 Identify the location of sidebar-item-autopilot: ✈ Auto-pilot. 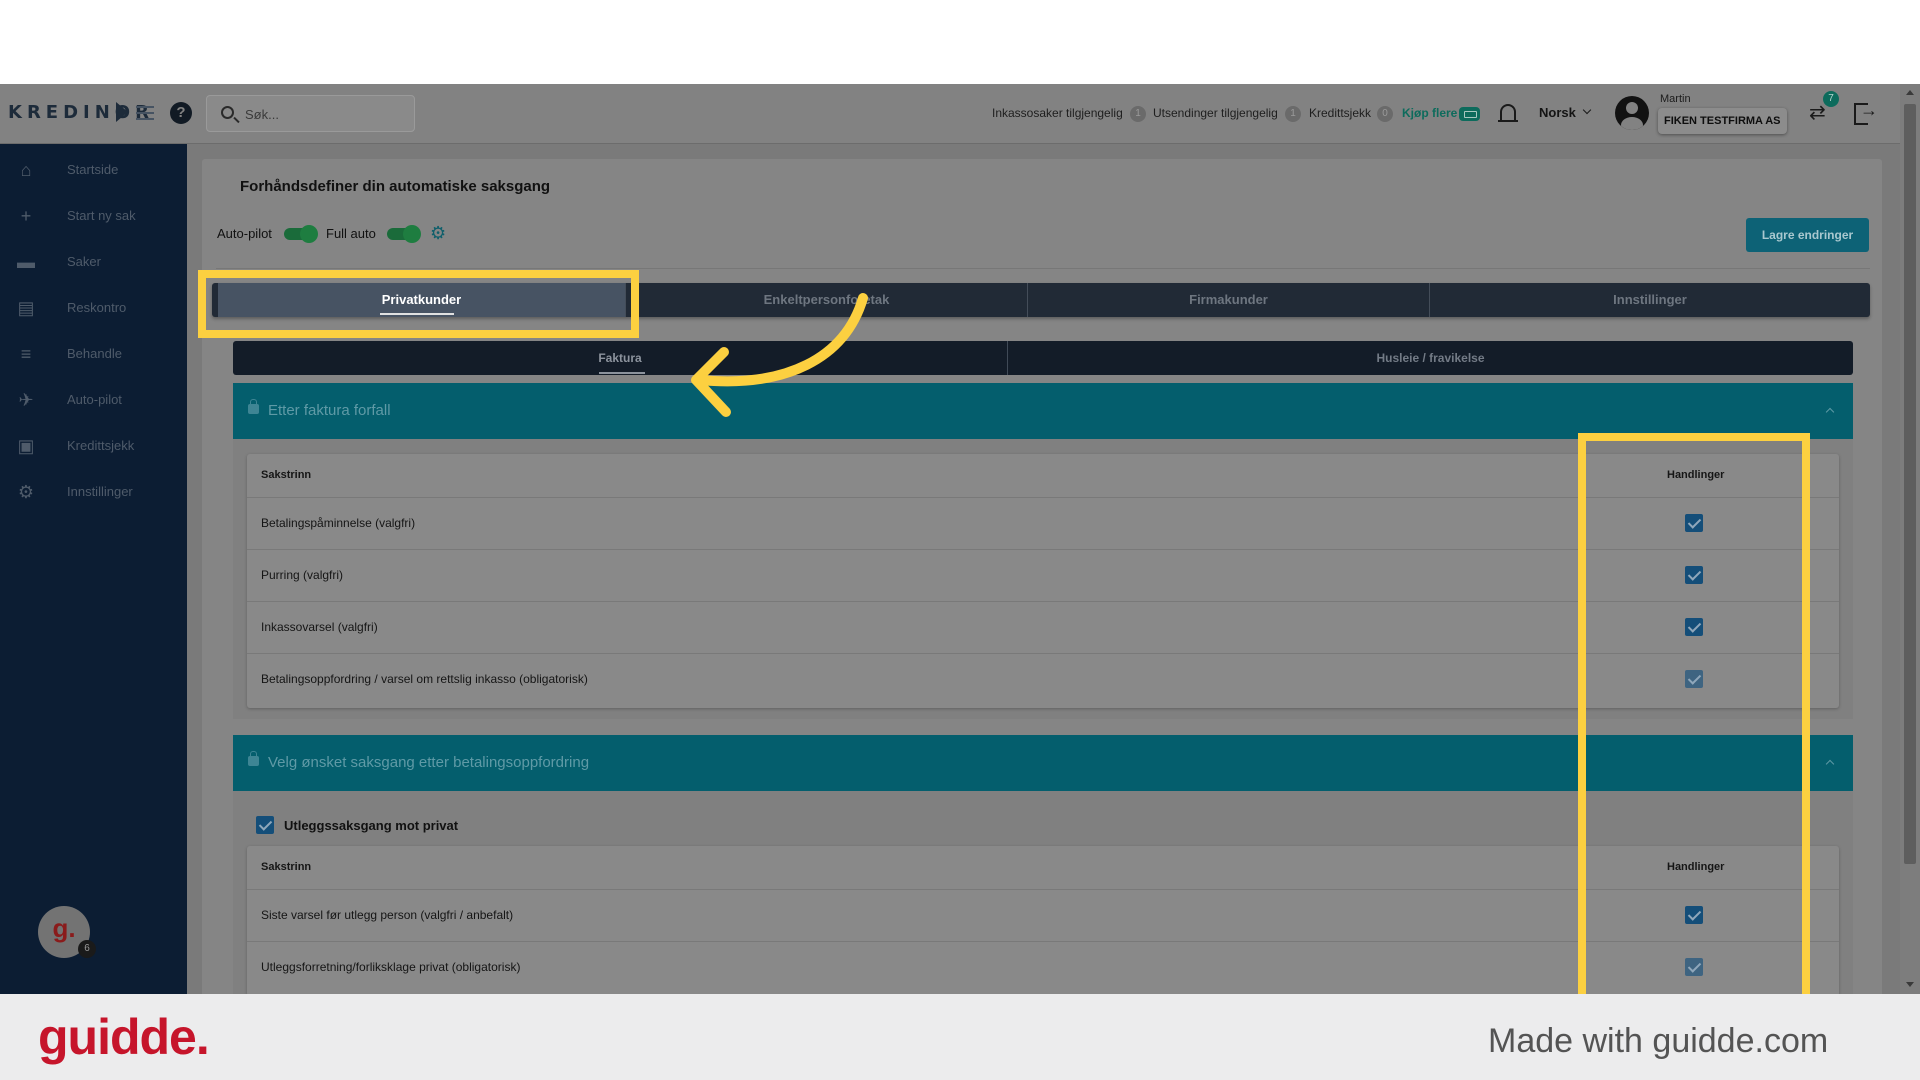
(93, 400).